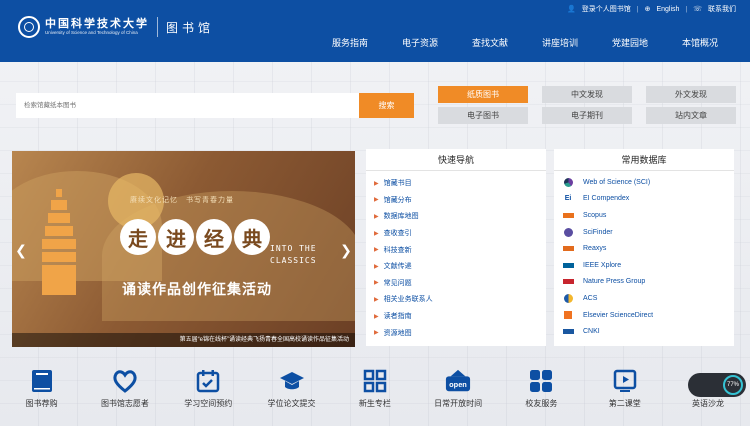  I want to click on tab-e-books: 电子图书, so click(483, 115).